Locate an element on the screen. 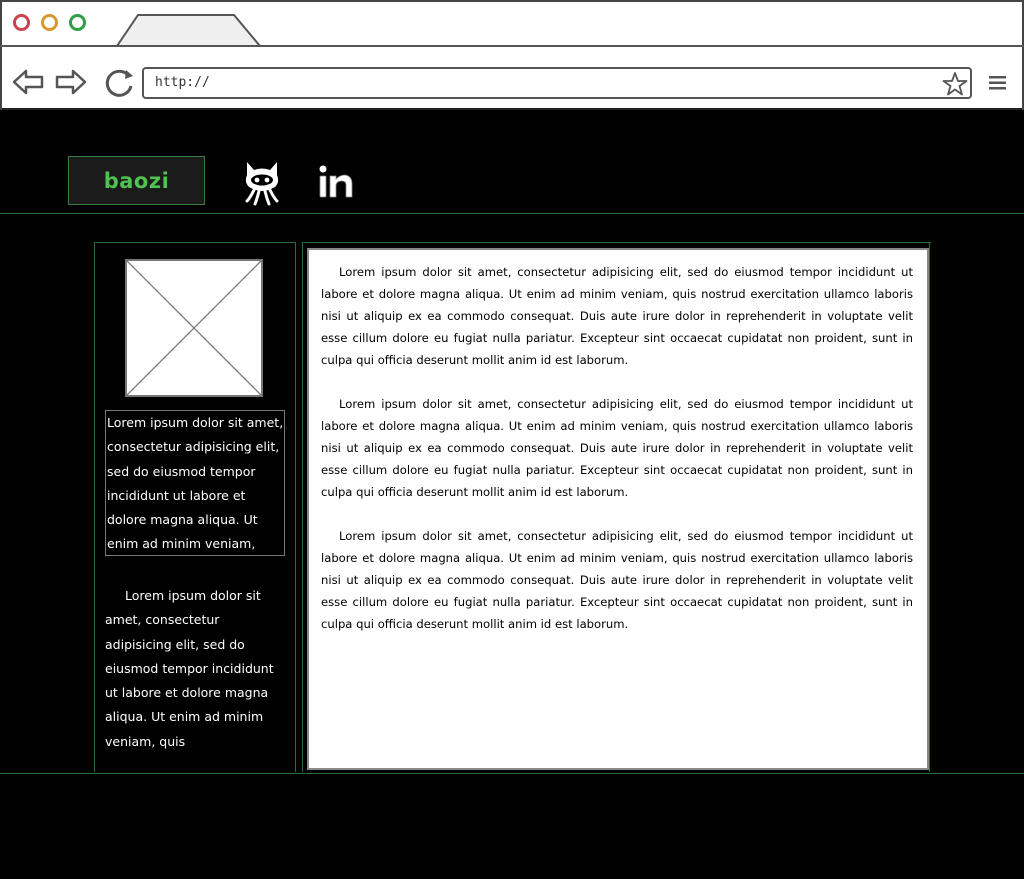 This screenshot has width=1024, height=879. tab-strip-divider is located at coordinates (512, 46).